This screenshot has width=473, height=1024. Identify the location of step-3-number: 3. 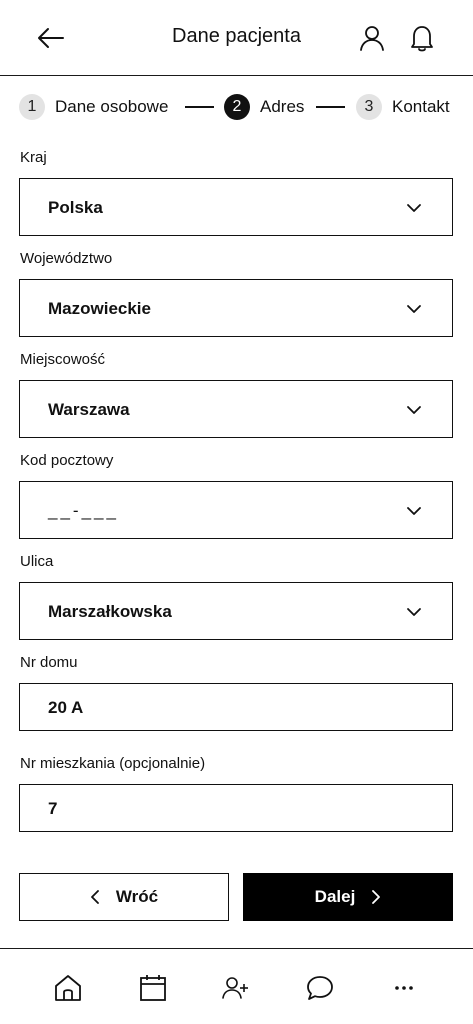
(369, 107).